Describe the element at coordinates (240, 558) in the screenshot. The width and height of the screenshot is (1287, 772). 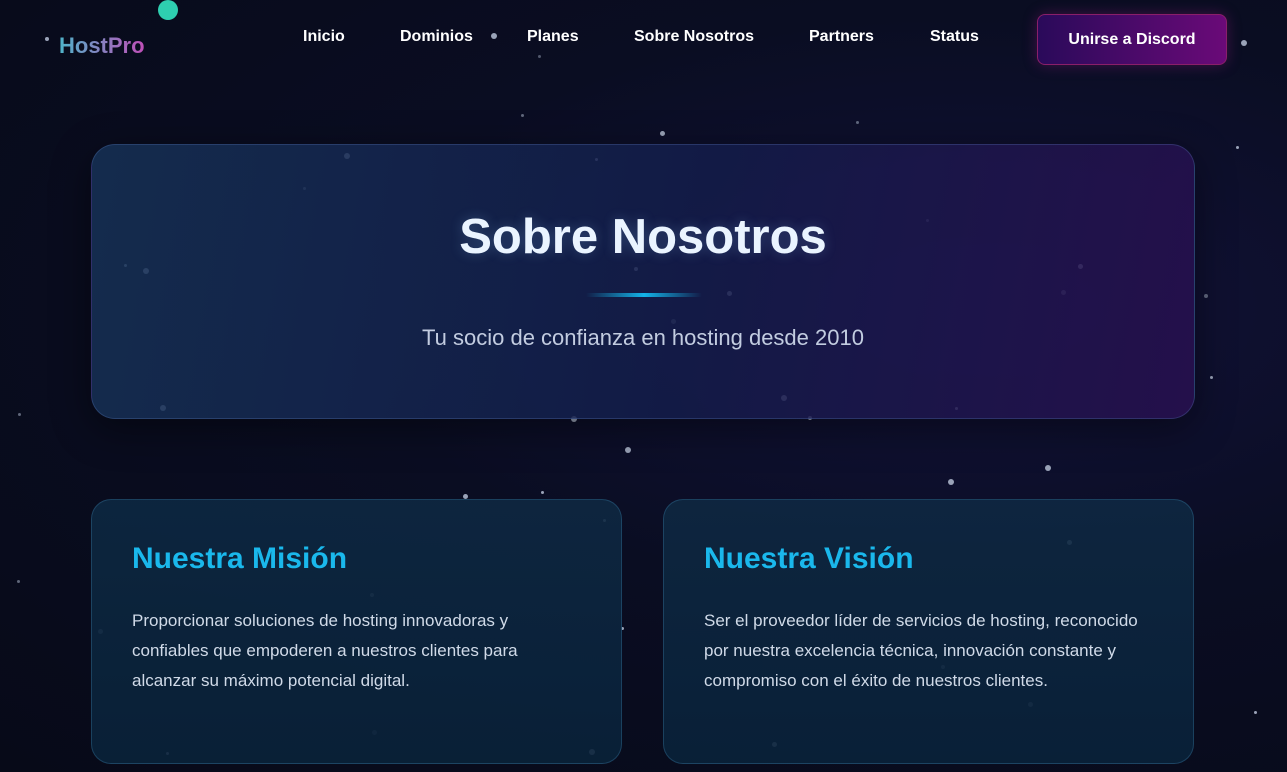
I see `mission-title: Nuestra Misión` at that location.